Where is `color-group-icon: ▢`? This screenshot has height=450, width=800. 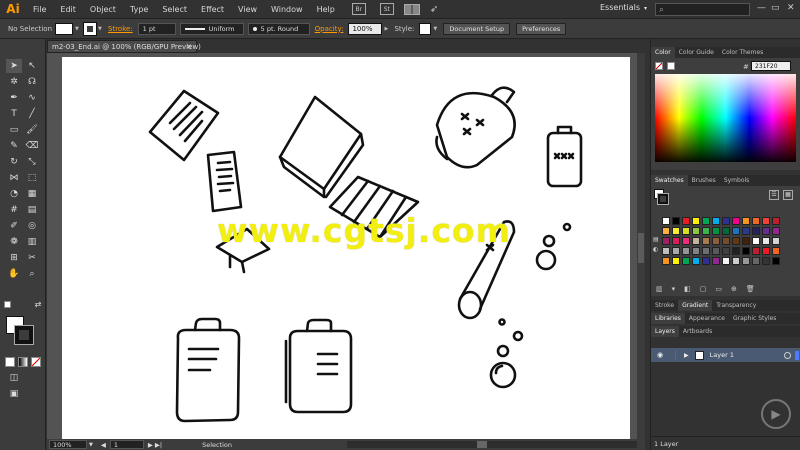 color-group-icon: ▢ is located at coordinates (703, 289).